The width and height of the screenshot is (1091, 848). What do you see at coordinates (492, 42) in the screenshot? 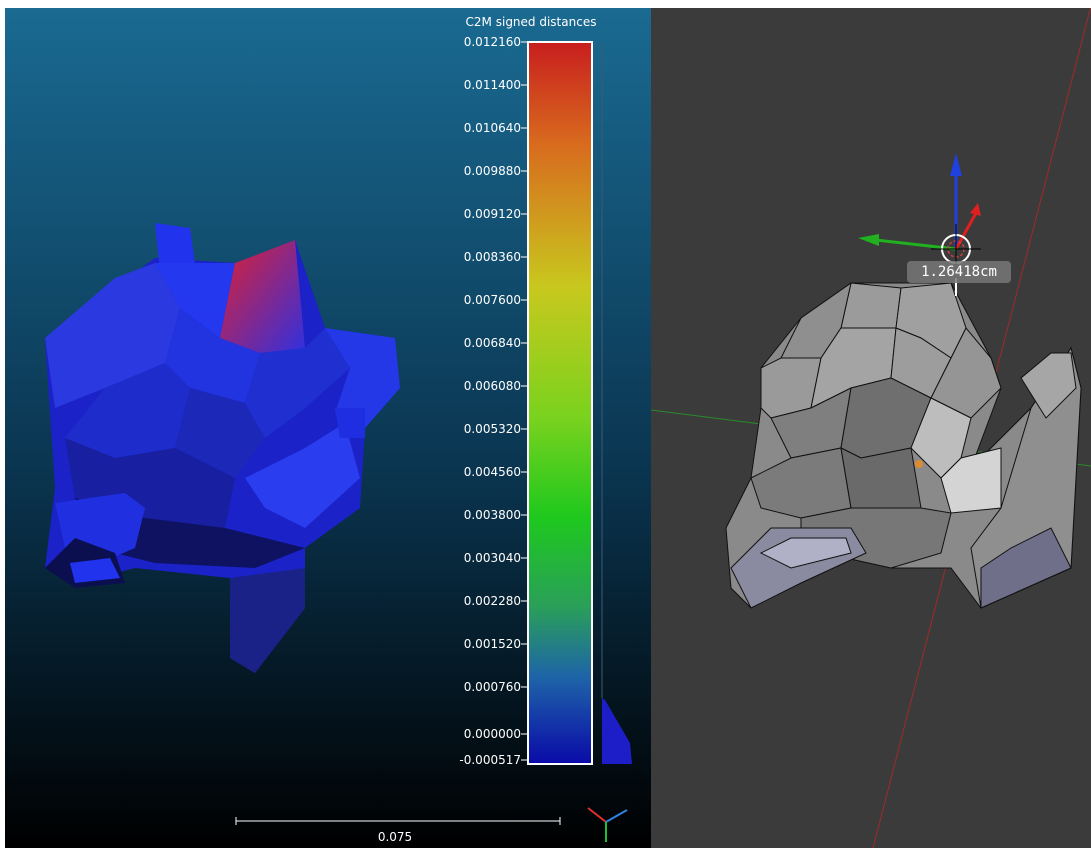
I see `colorbar-tick-label: 0.012160` at bounding box center [492, 42].